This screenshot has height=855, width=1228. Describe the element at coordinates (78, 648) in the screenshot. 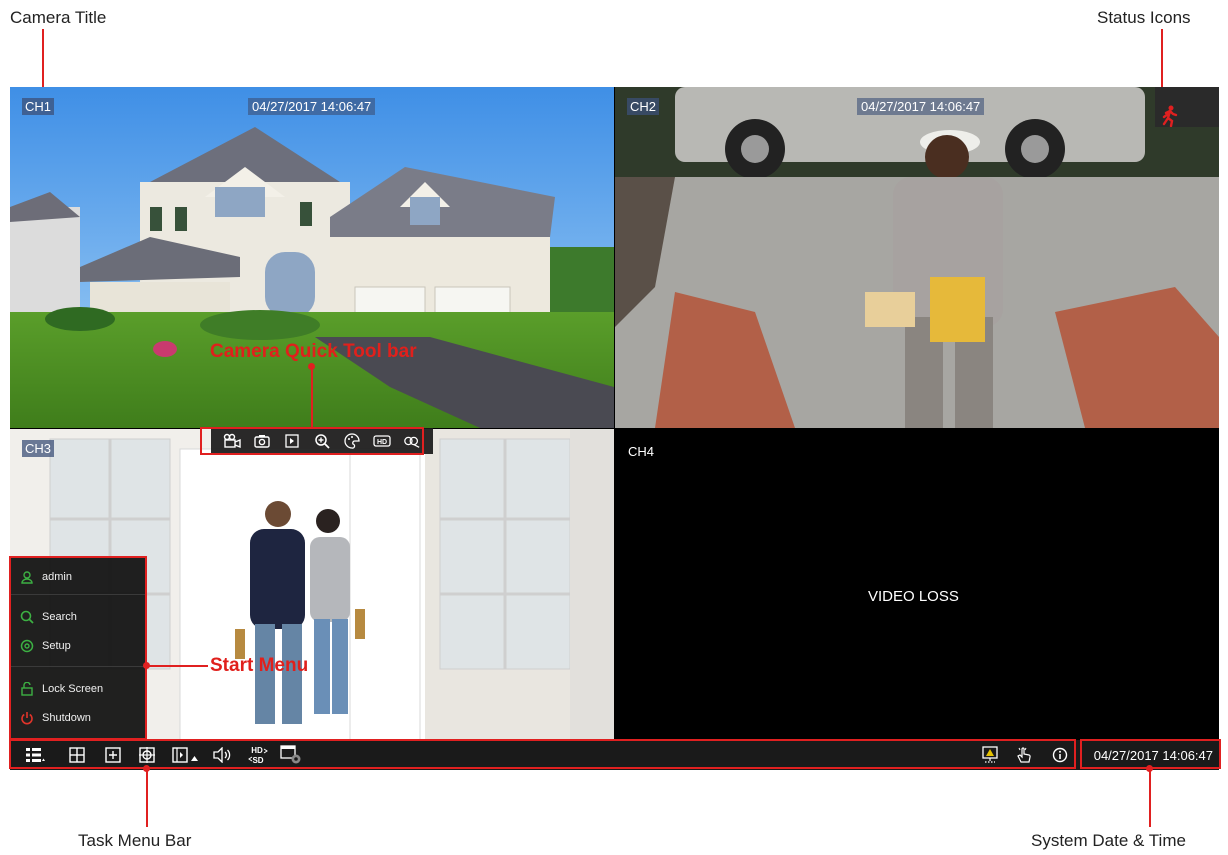

I see `start-menu-highlight` at that location.